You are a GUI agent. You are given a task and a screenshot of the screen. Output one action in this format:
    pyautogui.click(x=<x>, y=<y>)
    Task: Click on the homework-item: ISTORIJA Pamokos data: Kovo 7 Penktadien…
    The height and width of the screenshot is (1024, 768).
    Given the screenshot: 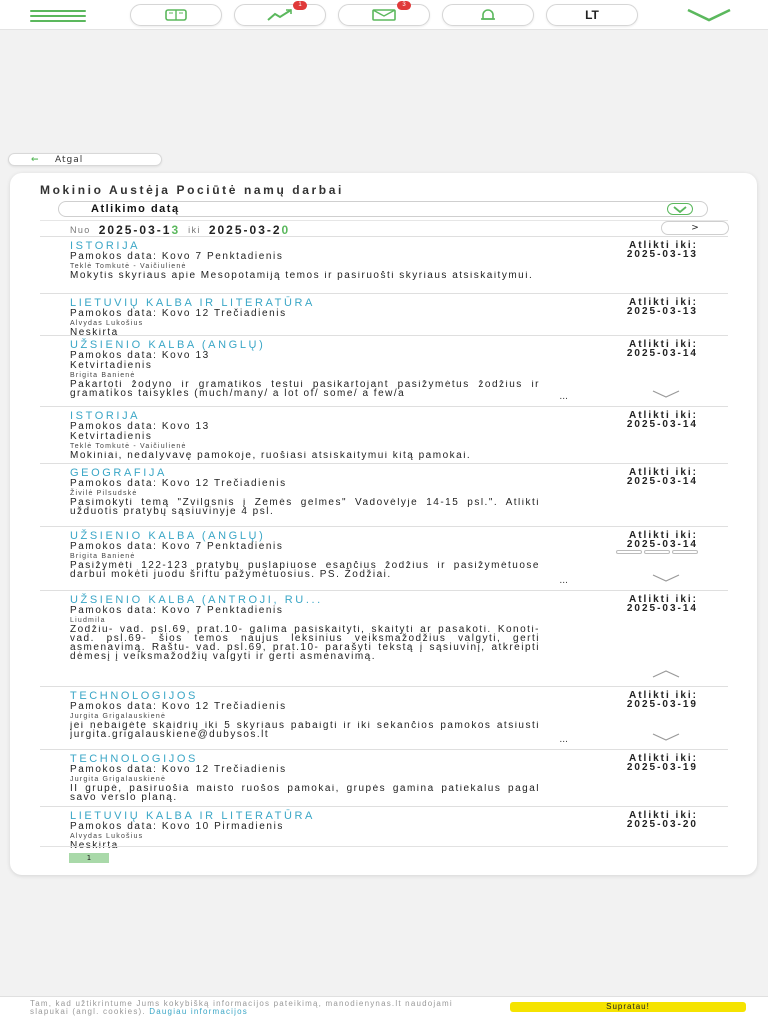 What is the action you would take?
    pyautogui.click(x=384, y=264)
    